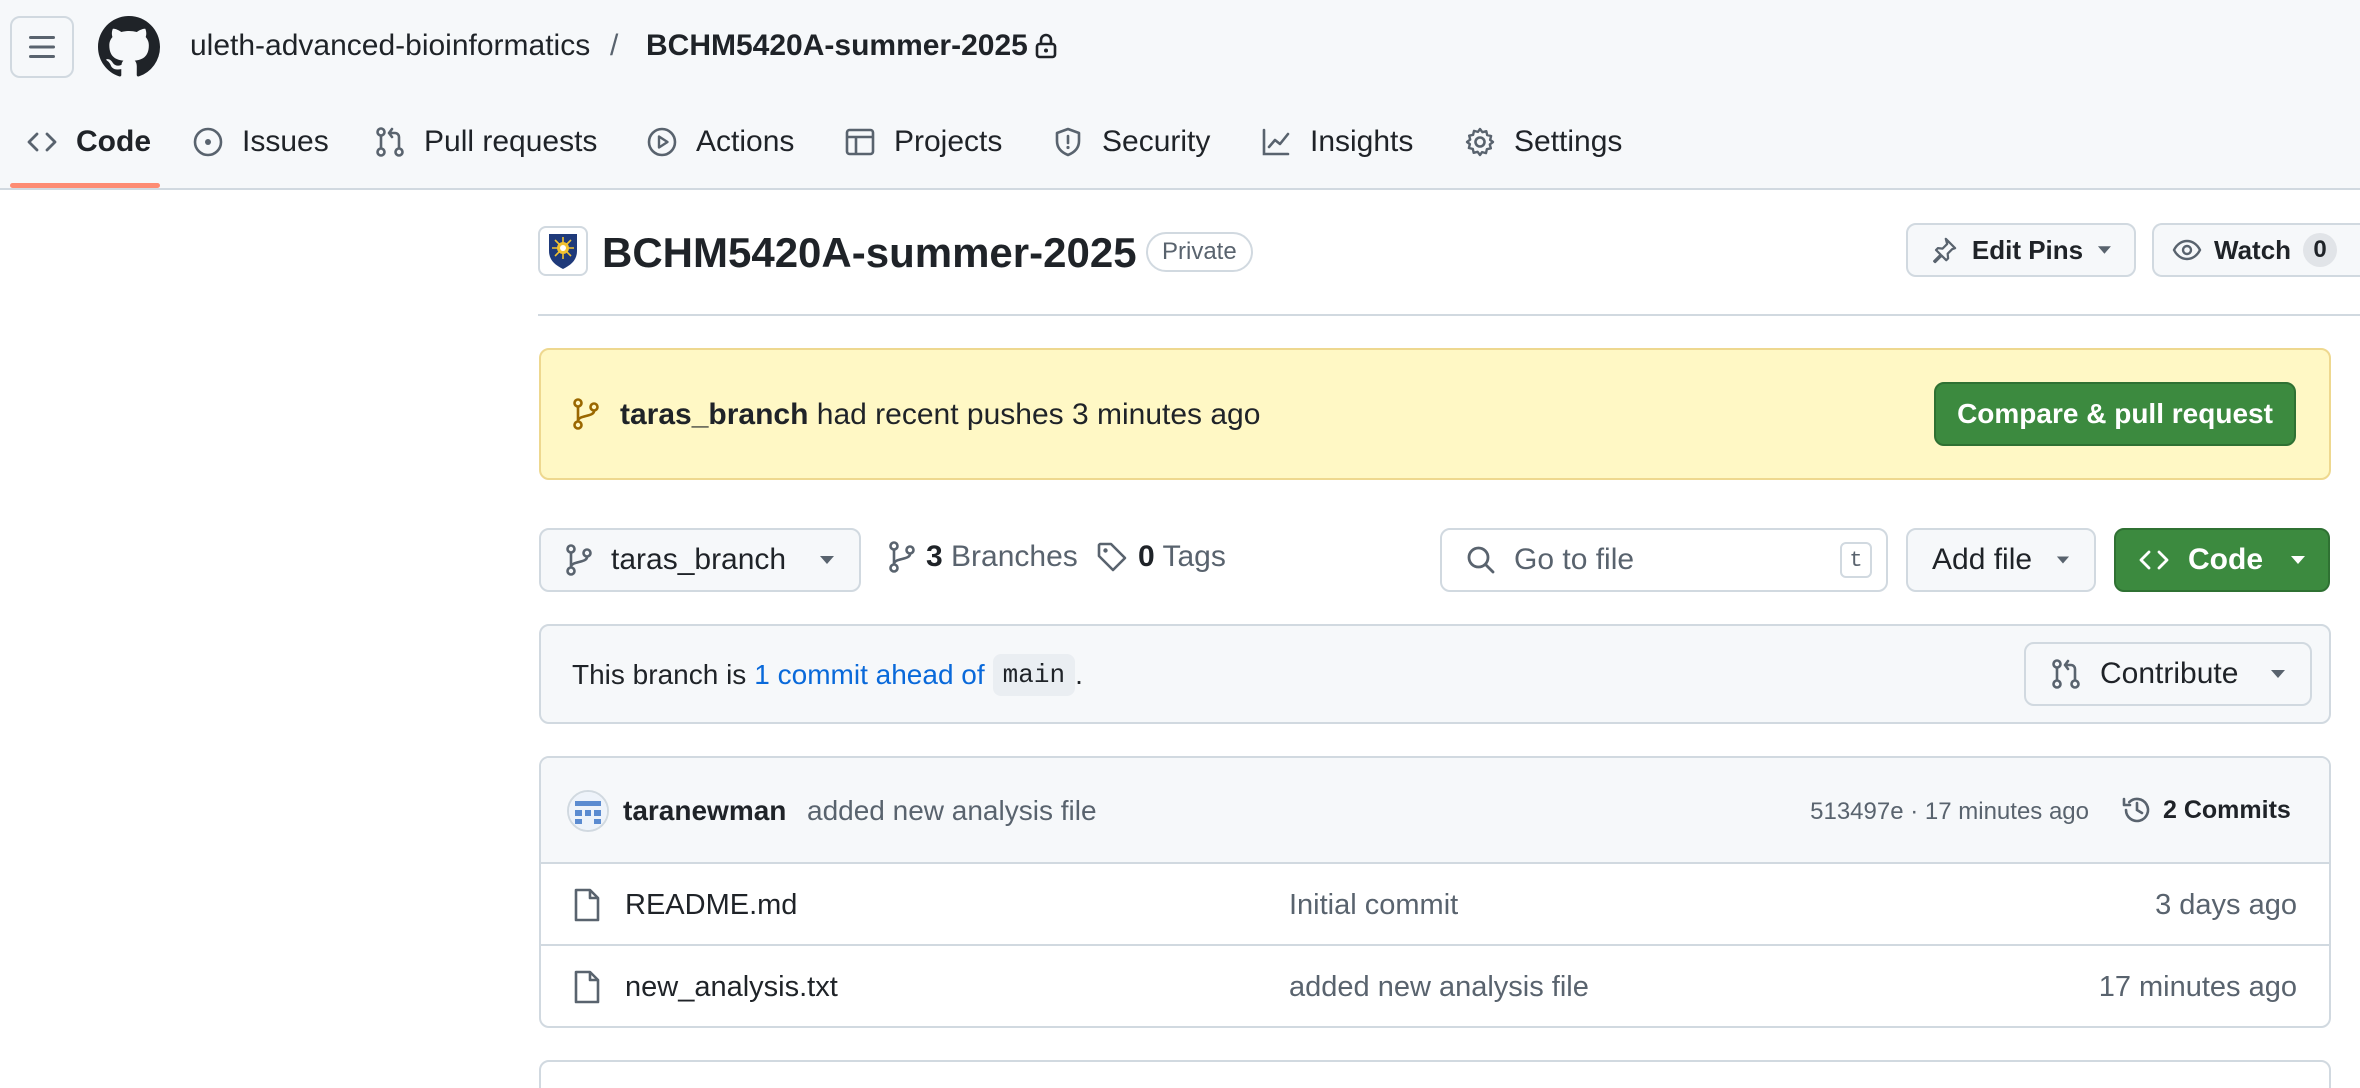  What do you see at coordinates (1480, 142) in the screenshot?
I see `gear-icon` at bounding box center [1480, 142].